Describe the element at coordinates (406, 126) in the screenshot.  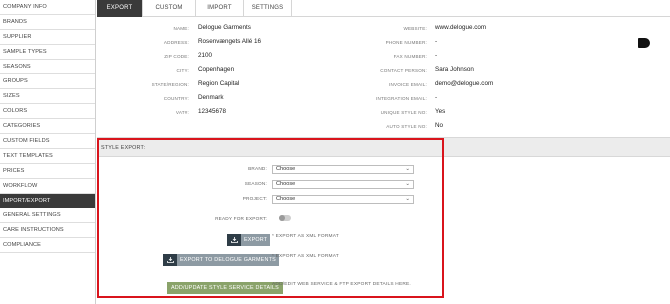
I see `auto-style-no-label: AUTO STYLE NO:` at that location.